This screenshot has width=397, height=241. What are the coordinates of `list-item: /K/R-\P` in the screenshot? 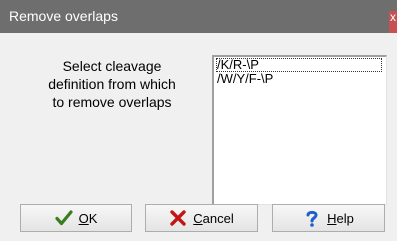 It's located at (299, 65).